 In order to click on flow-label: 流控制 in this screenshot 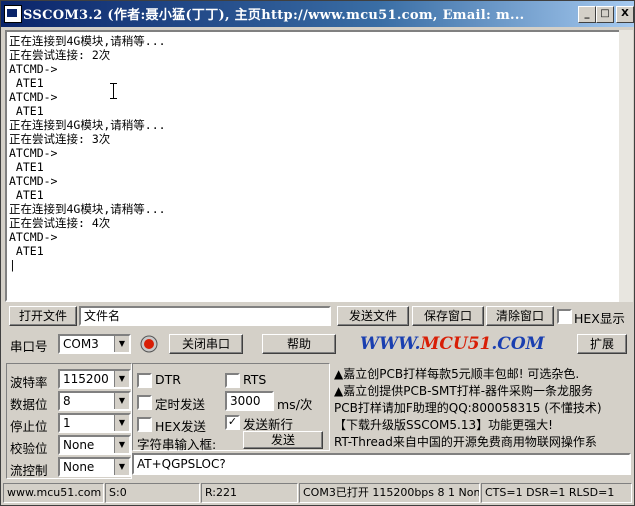, I will do `click(29, 470)`.